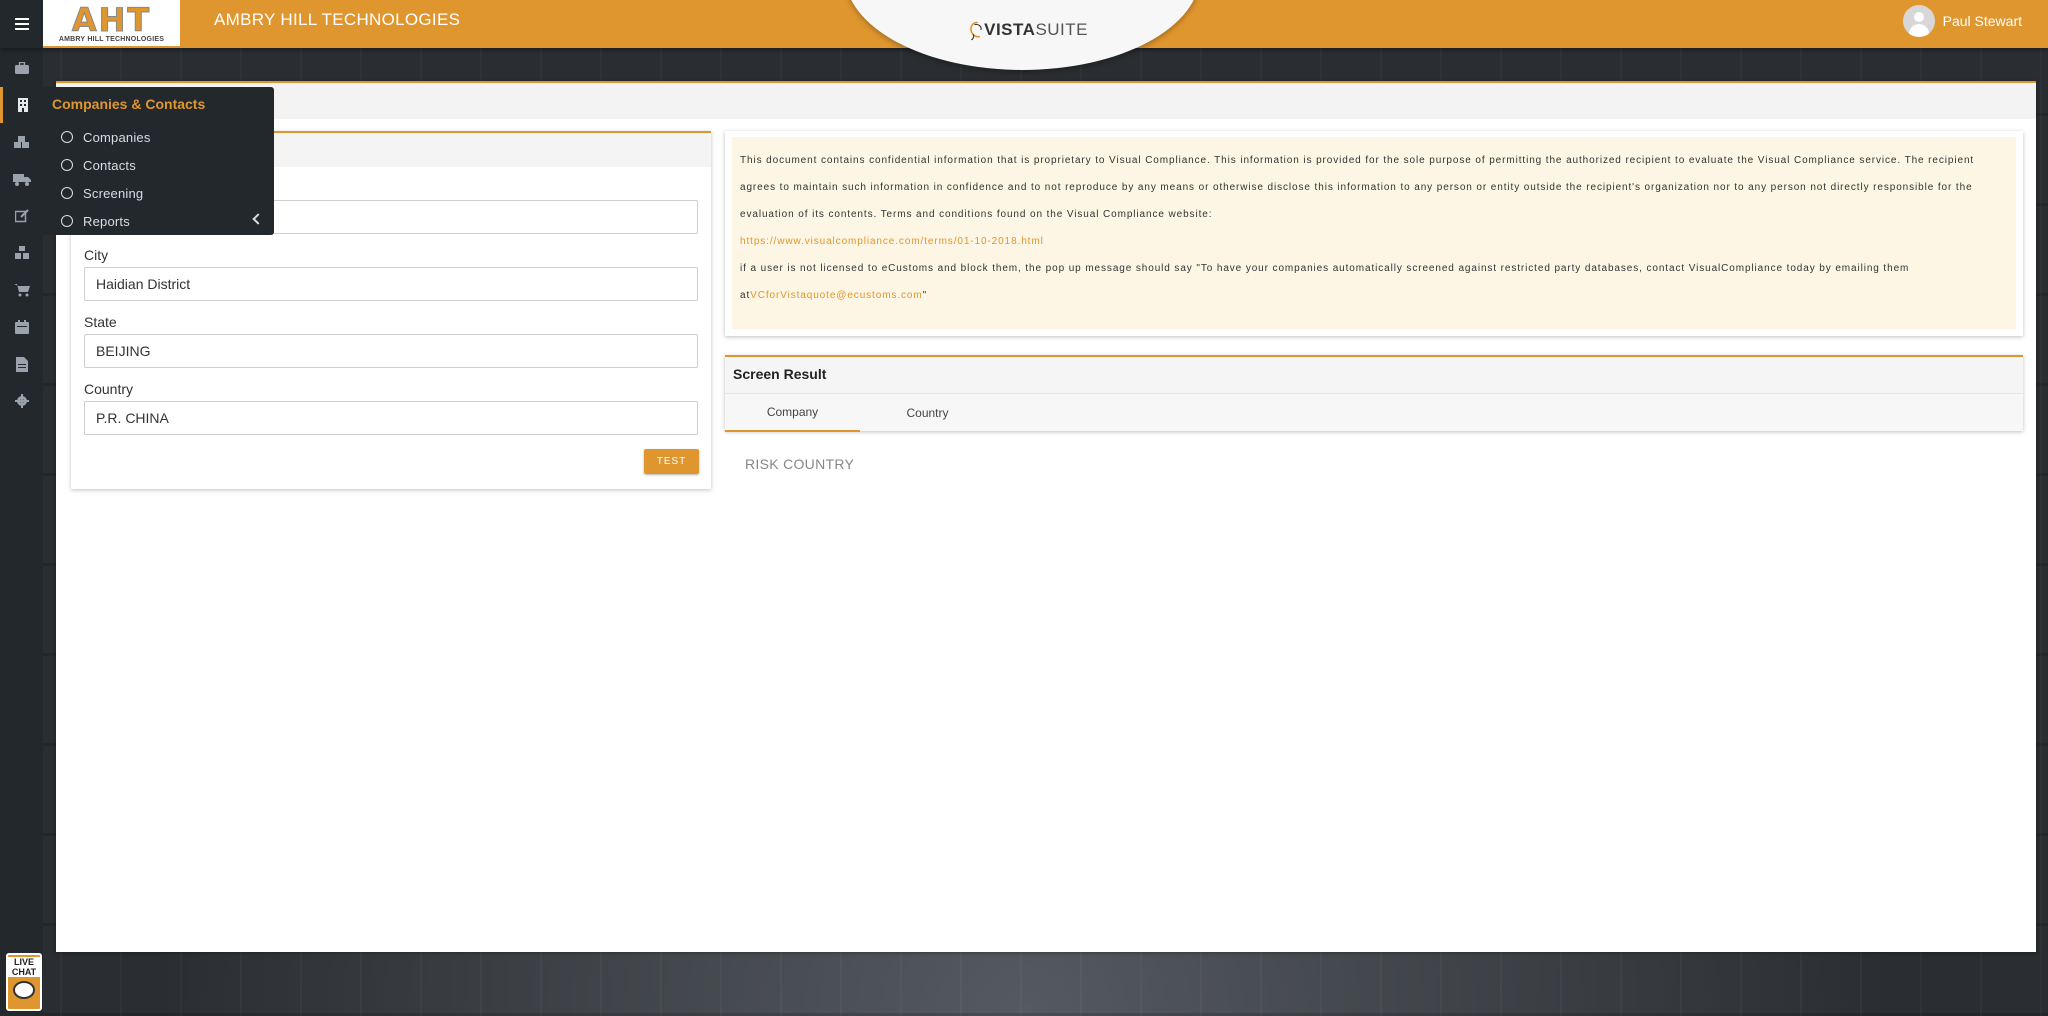  Describe the element at coordinates (391, 284) in the screenshot. I see `city-field: Haidian District` at that location.